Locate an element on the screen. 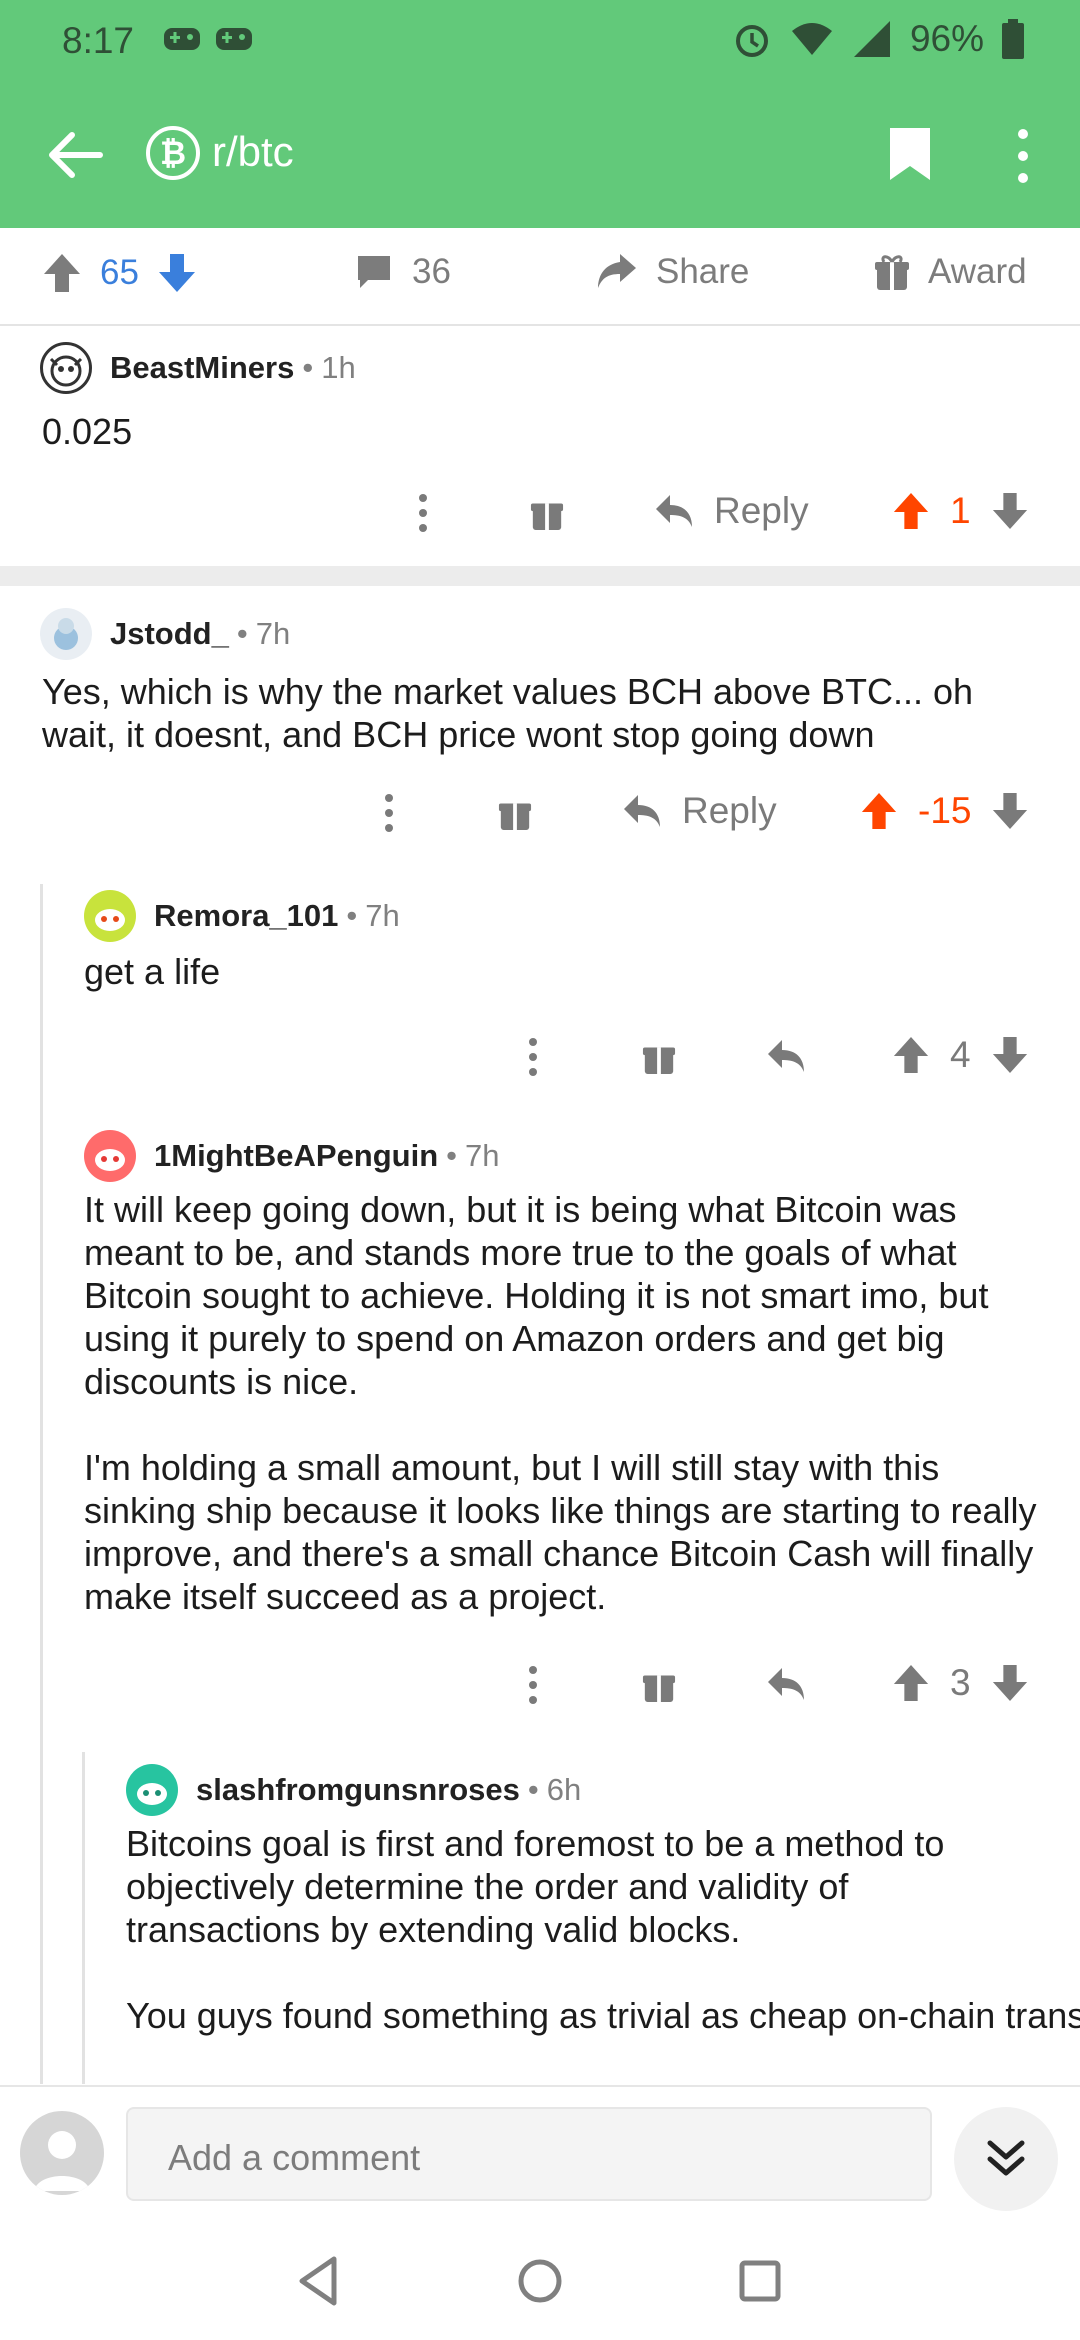  system-nav-bar is located at coordinates (540, 2277).